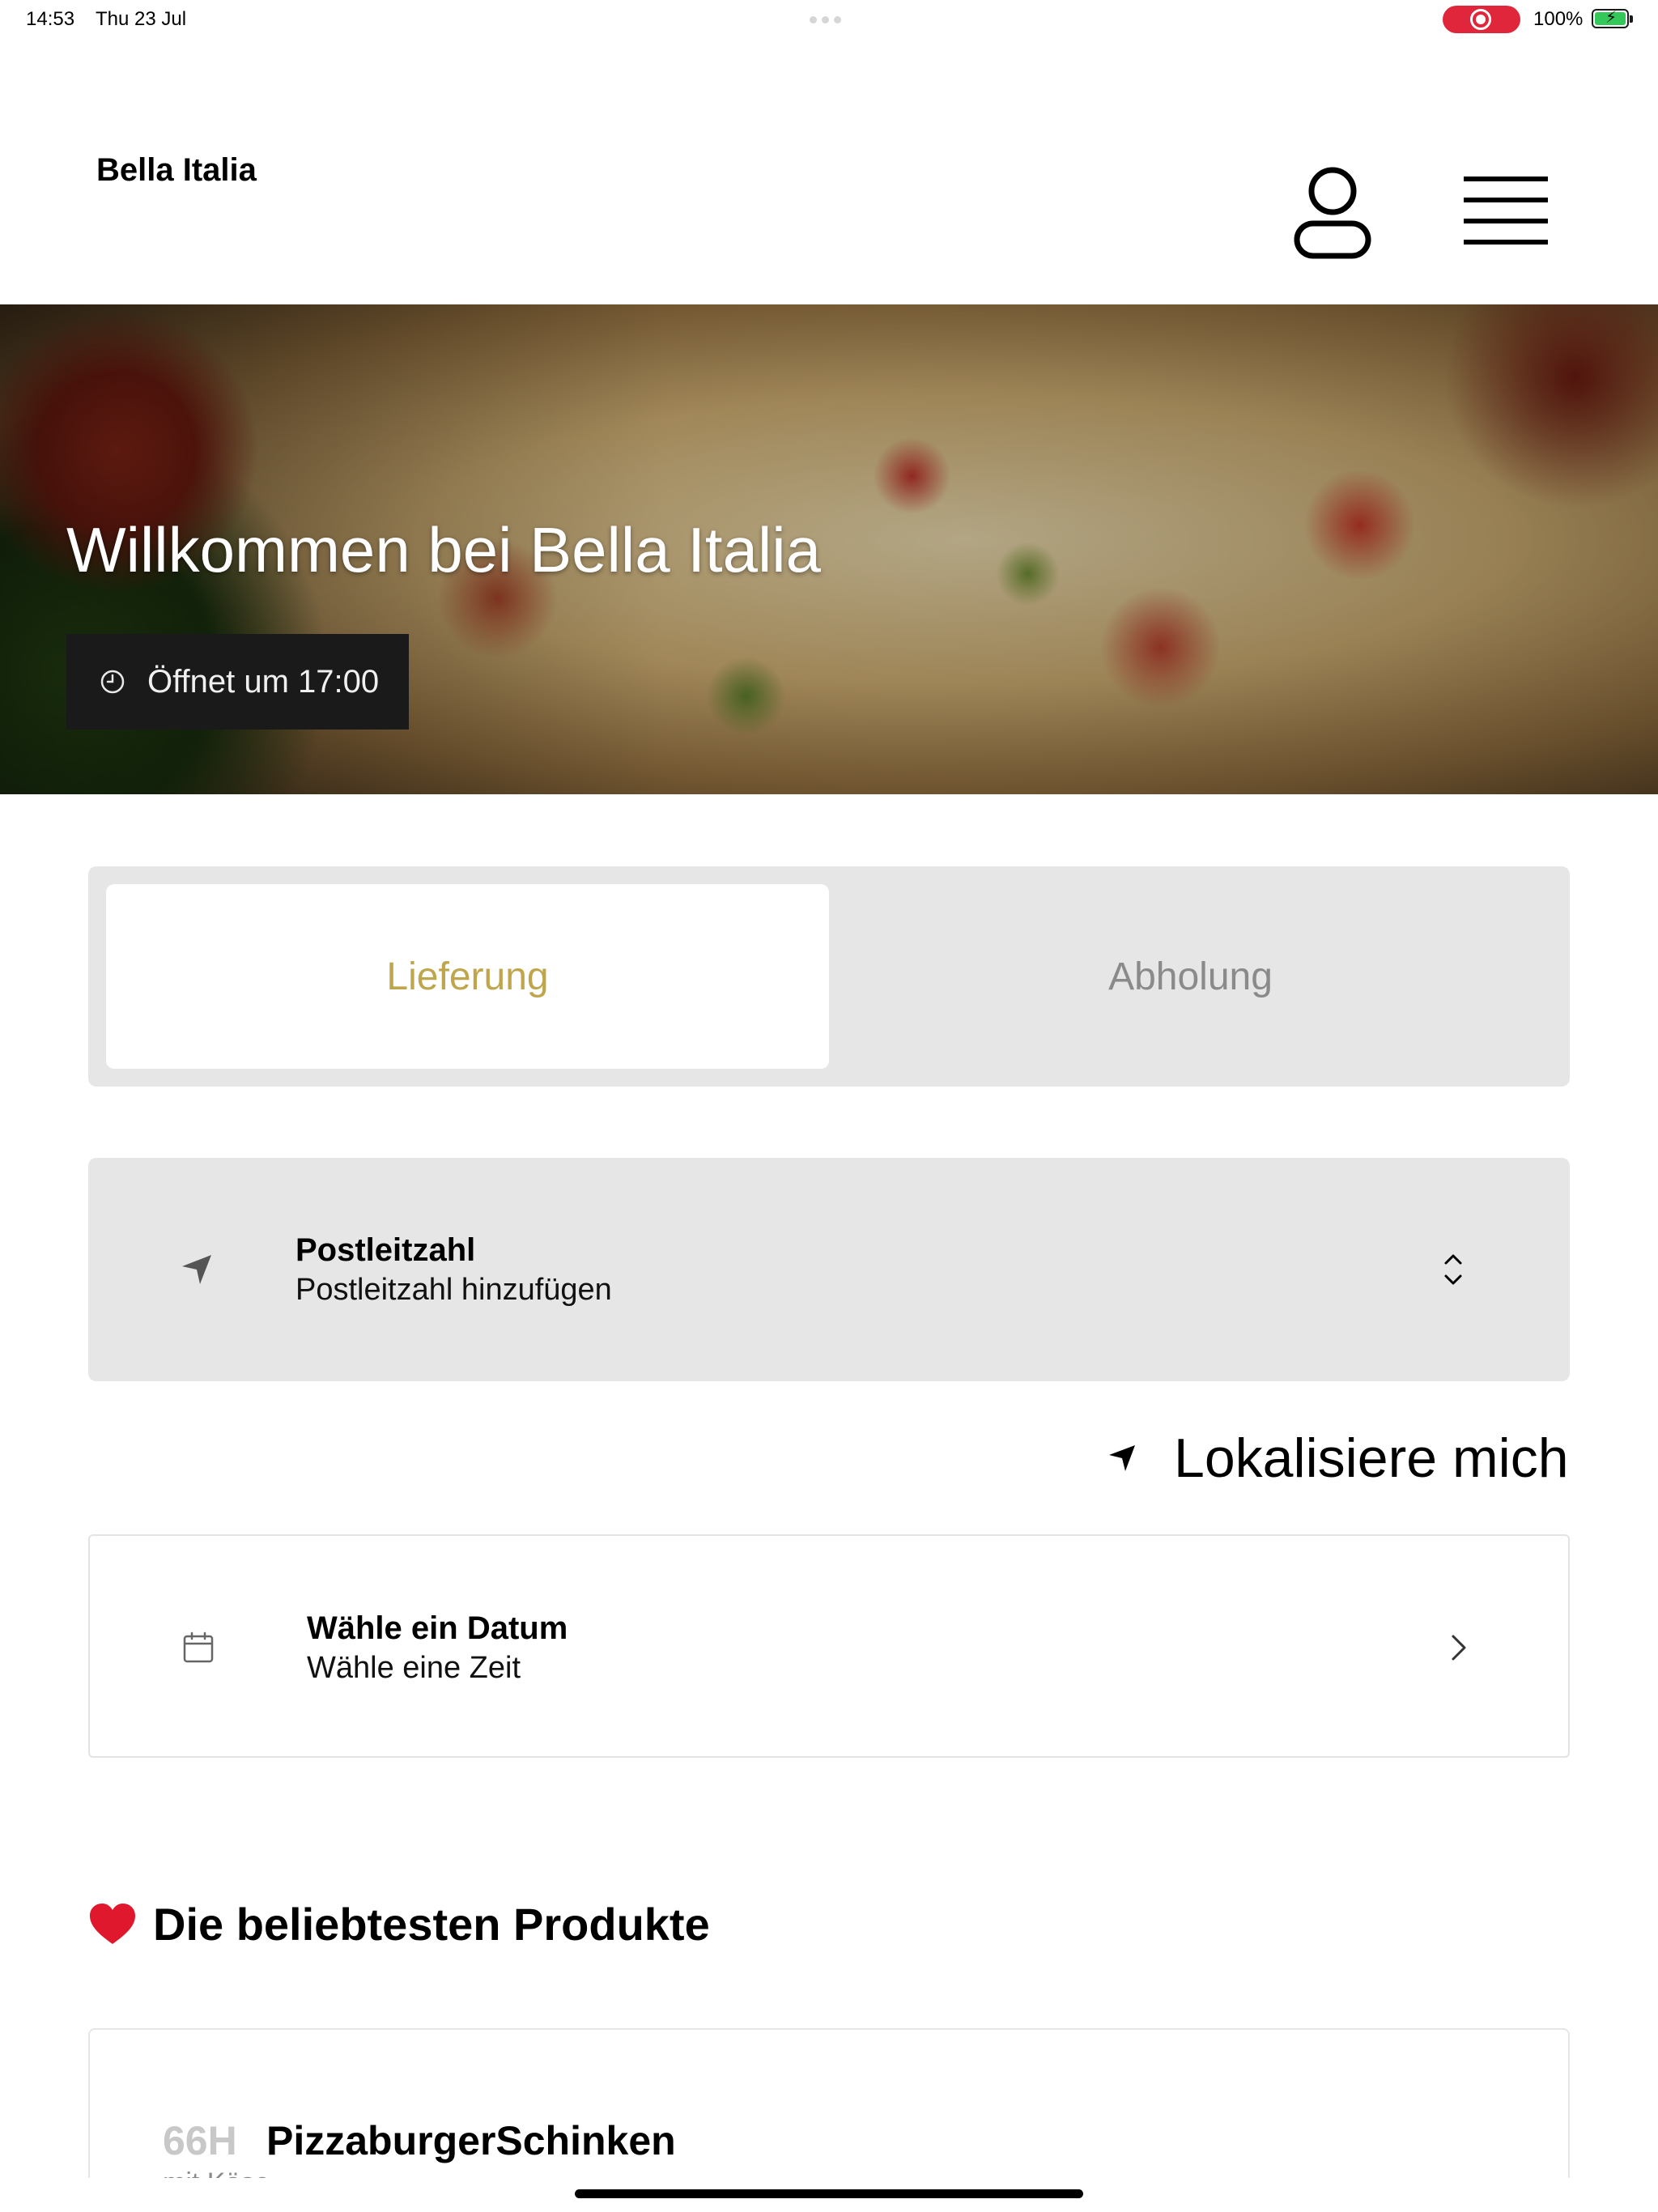 The image size is (1658, 2212). I want to click on locate-me-button: Lokalisiere mich, so click(1337, 1458).